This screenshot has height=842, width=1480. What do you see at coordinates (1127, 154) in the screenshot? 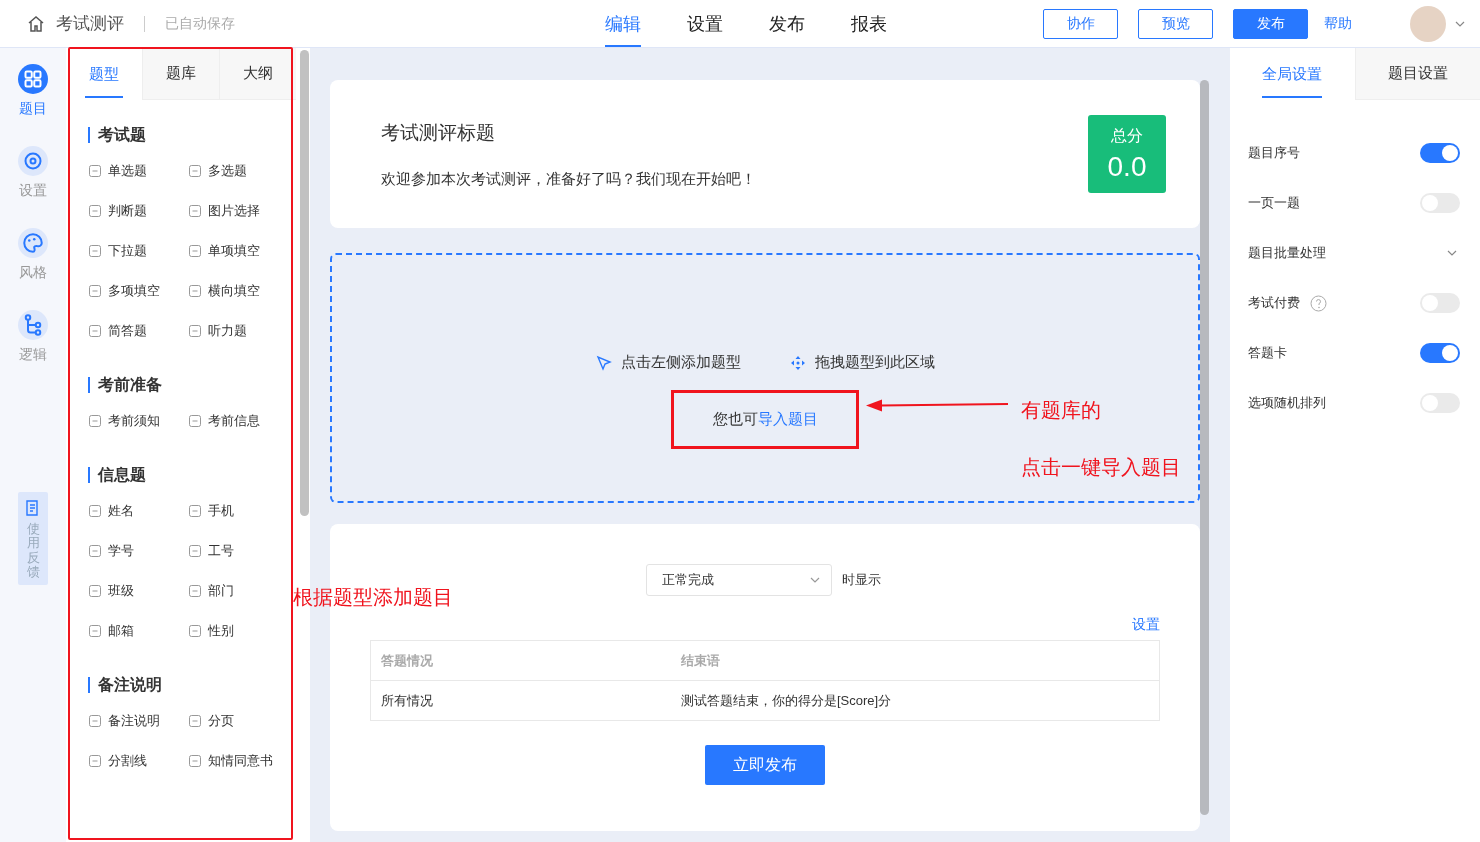
I see `score-badge: 总分 0.0` at bounding box center [1127, 154].